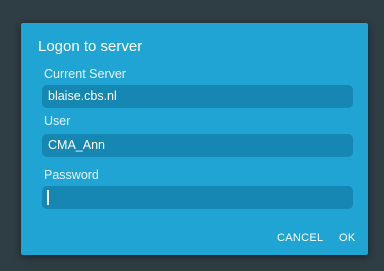 The height and width of the screenshot is (271, 384). Describe the element at coordinates (71, 175) in the screenshot. I see `password-label: Password` at that location.